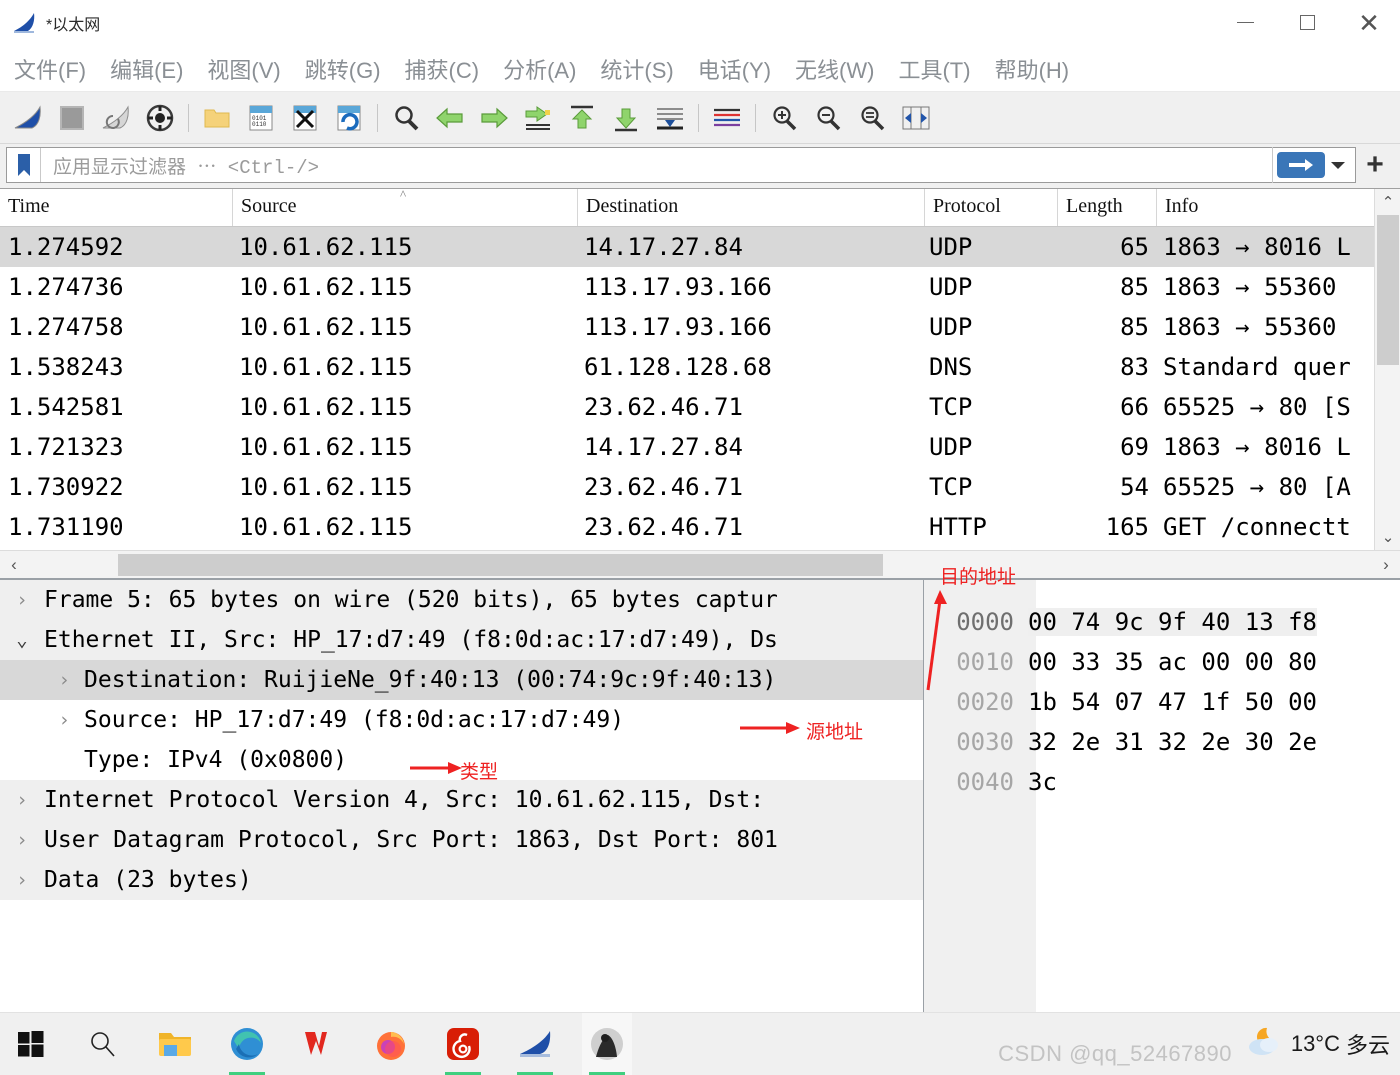 This screenshot has height=1075, width=1400. Describe the element at coordinates (24, 165) in the screenshot. I see `bookmark-icon` at that location.